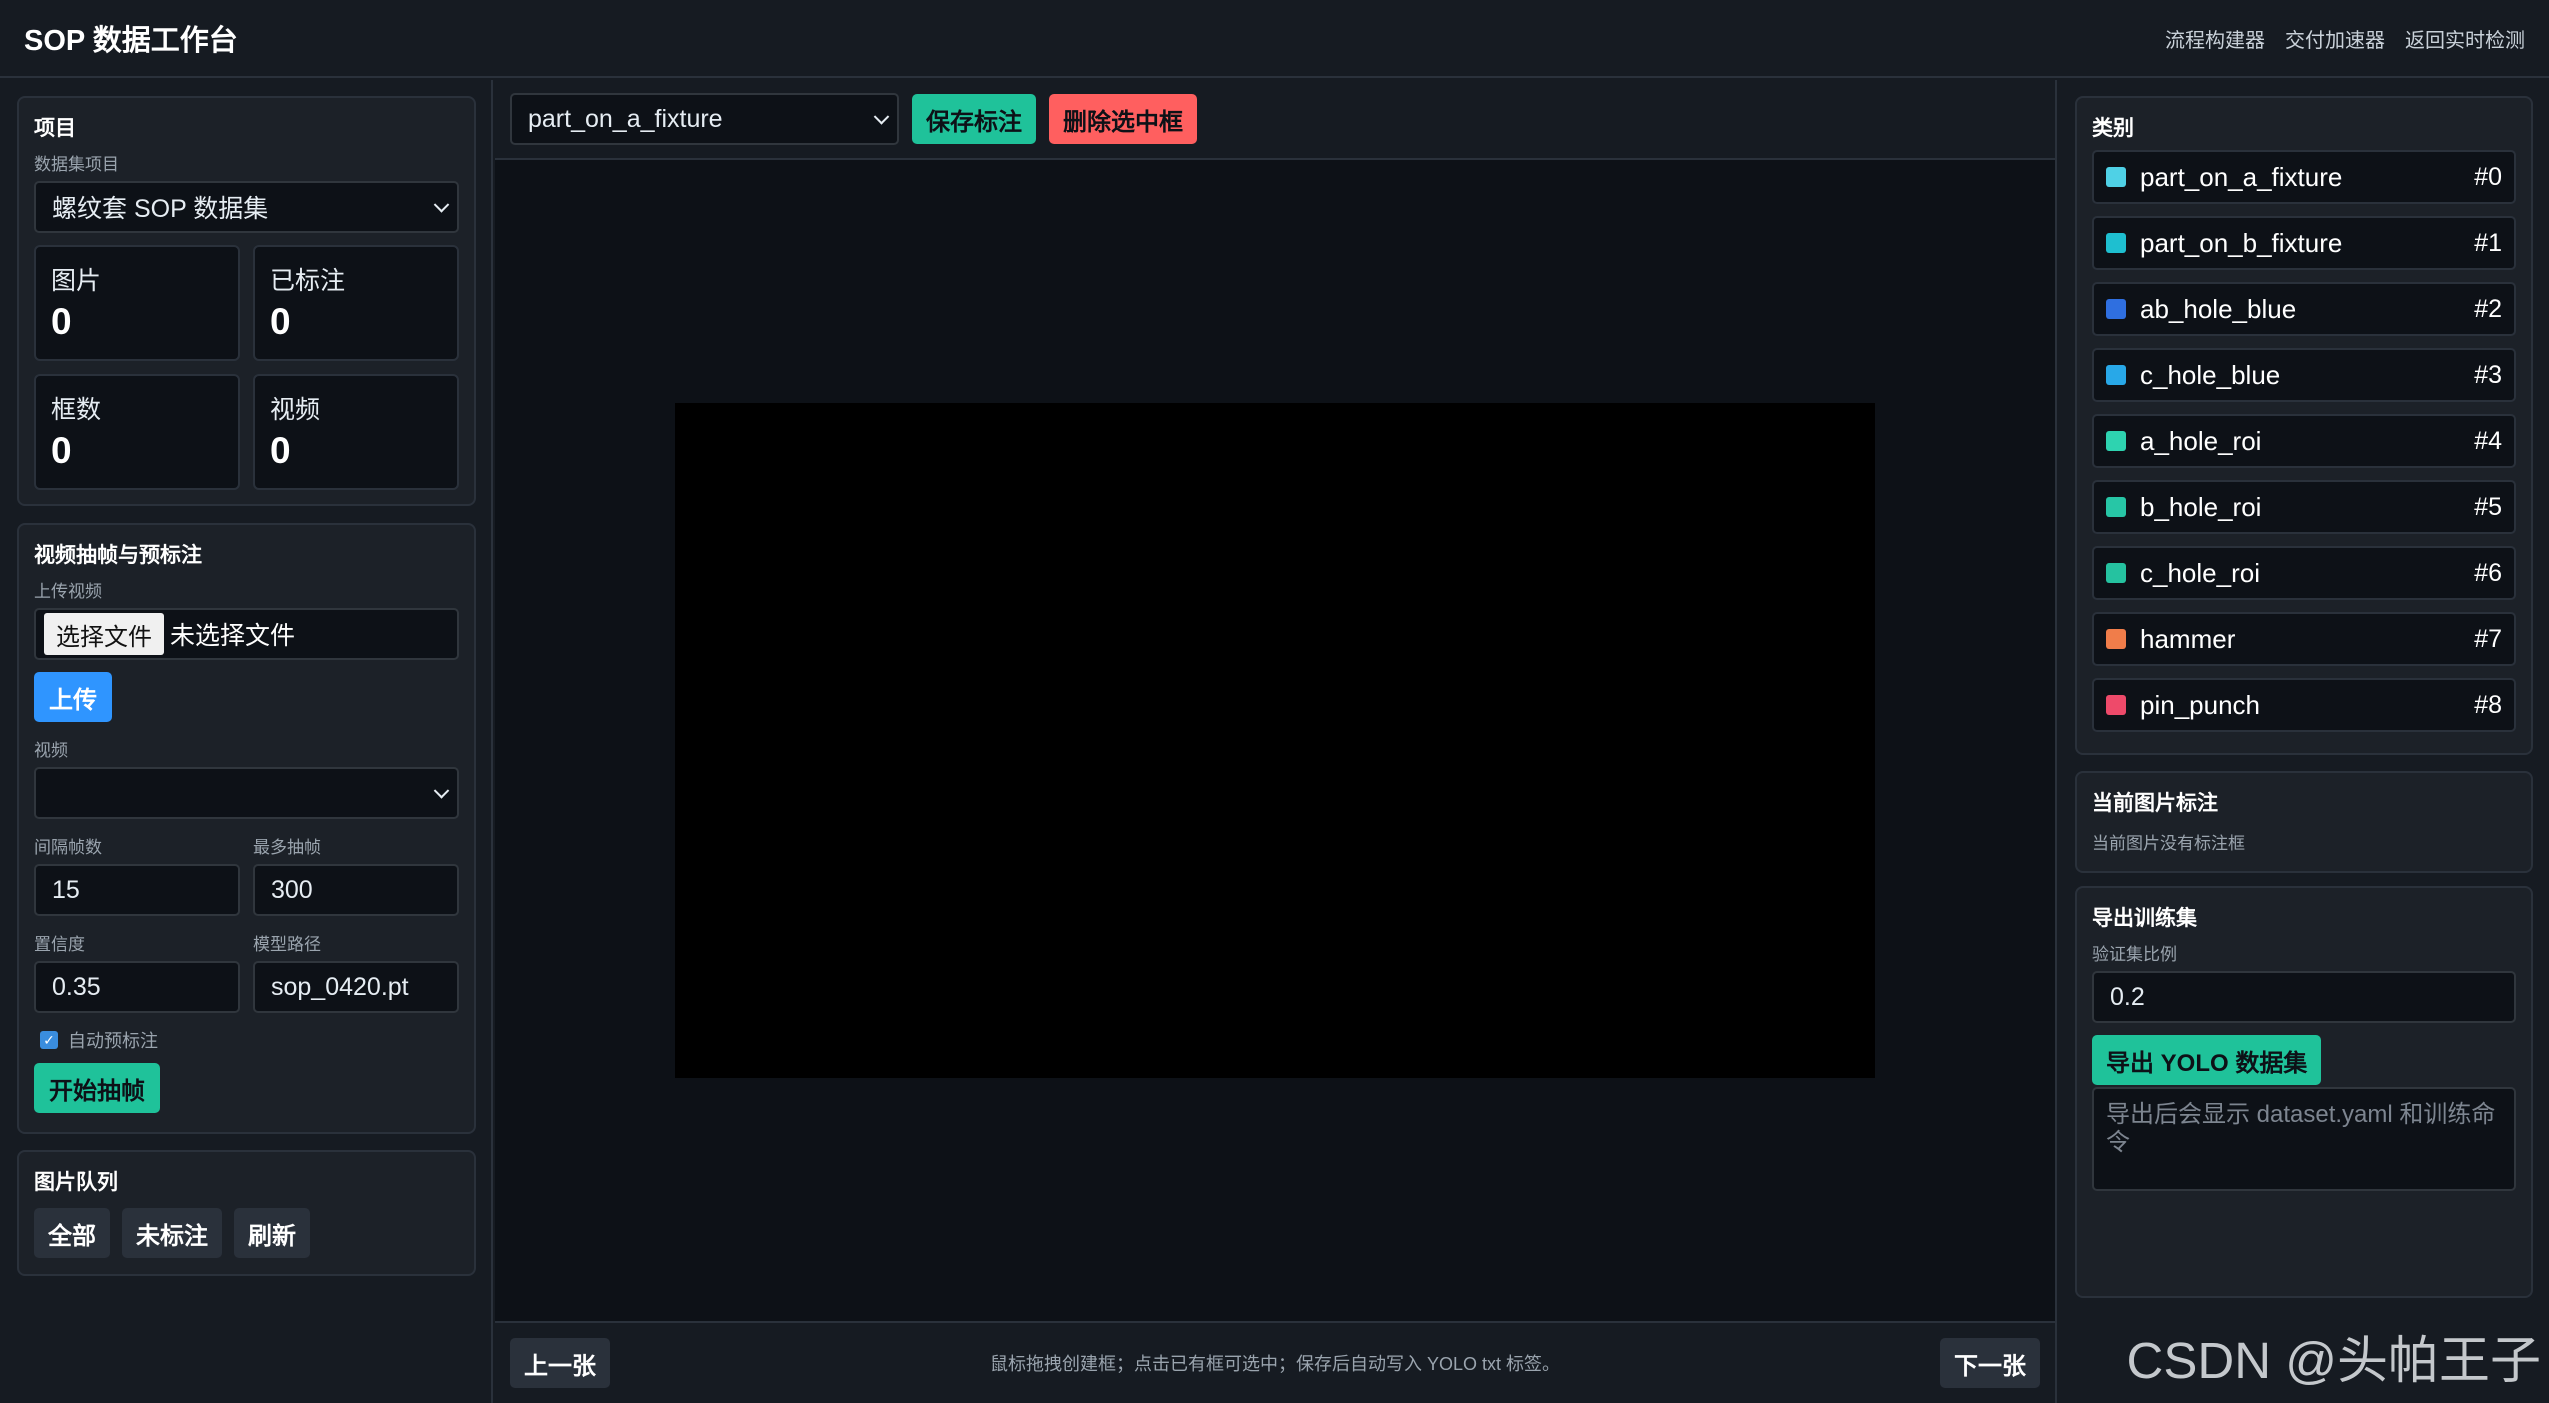  I want to click on image-queue-panel: 图片队列 全部 未标注 刷新, so click(246, 1213).